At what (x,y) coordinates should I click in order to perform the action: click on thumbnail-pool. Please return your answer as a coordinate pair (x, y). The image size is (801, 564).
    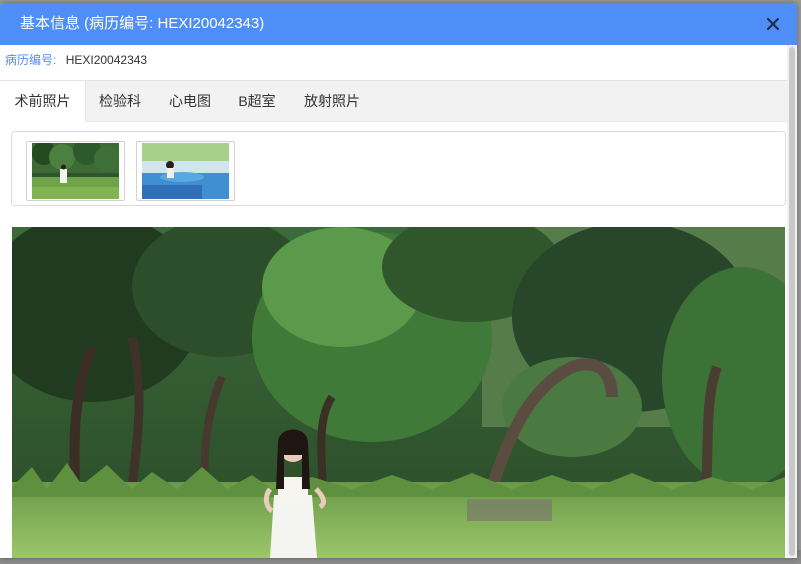
    Looking at the image, I should click on (185, 171).